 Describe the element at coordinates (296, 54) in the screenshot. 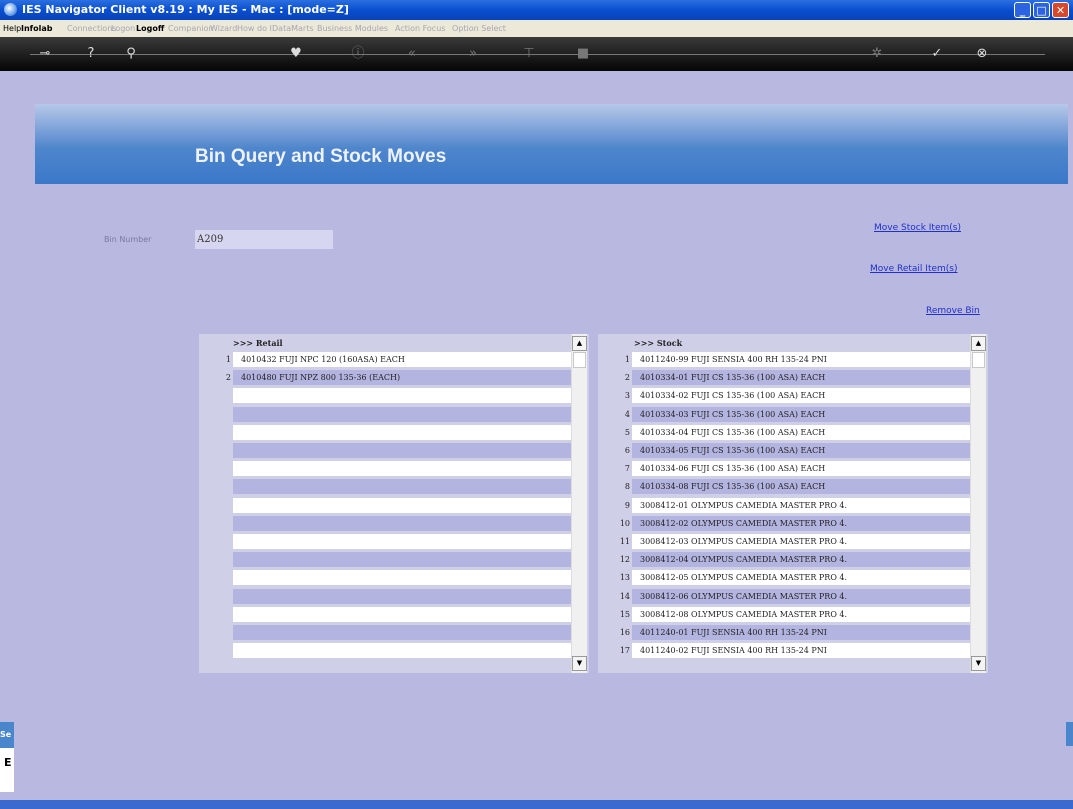

I see `heart-icon: ♥` at that location.